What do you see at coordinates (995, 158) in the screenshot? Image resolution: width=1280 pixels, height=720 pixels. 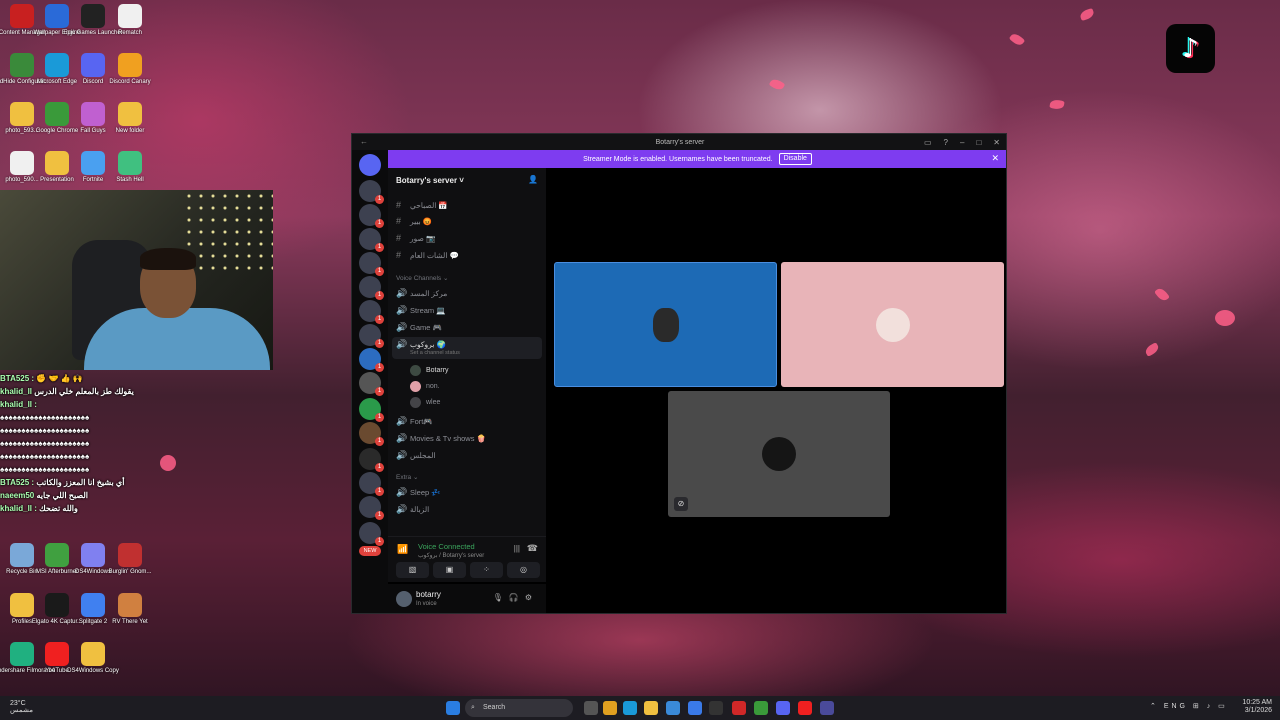 I see `close-banner-icon: ✕` at bounding box center [995, 158].